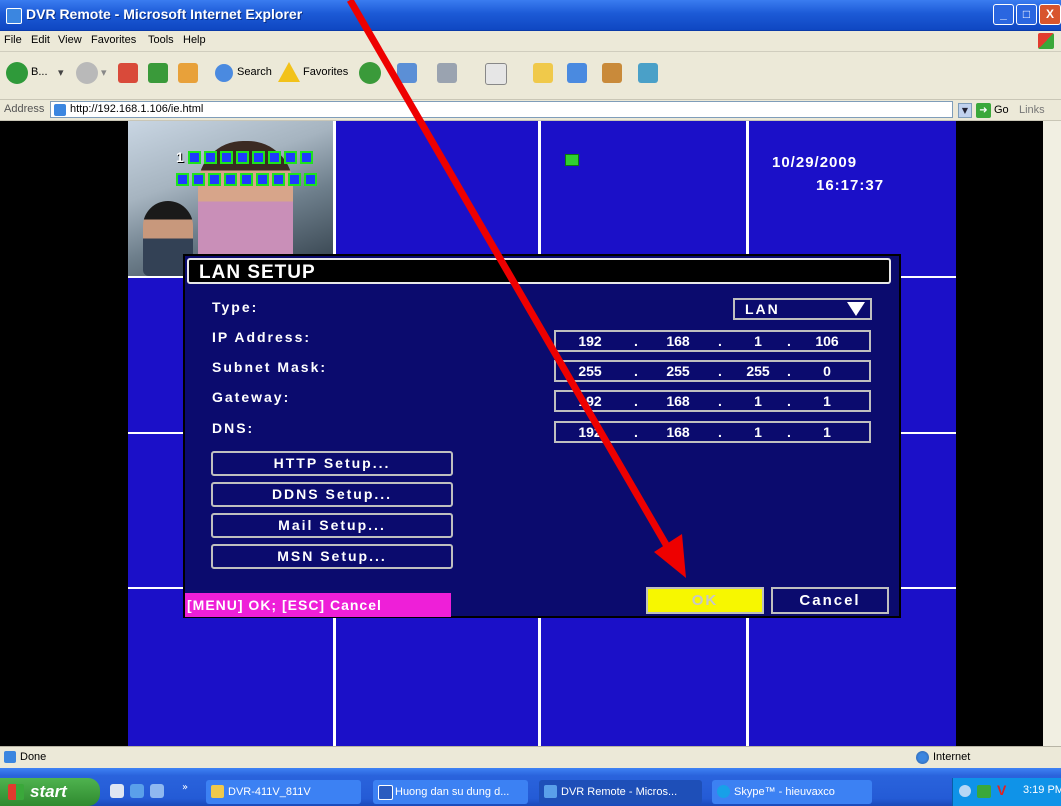 The image size is (1061, 806). What do you see at coordinates (723, 791) in the screenshot?
I see `skype-icon` at bounding box center [723, 791].